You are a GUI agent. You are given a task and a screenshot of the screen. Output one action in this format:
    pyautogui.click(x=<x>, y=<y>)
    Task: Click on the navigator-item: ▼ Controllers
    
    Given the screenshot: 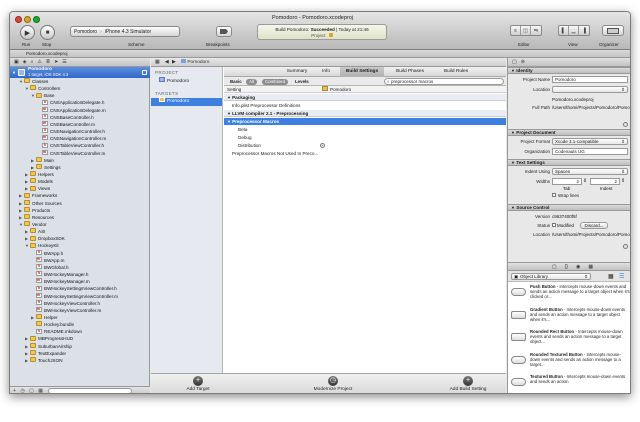 What is the action you would take?
    pyautogui.click(x=35, y=88)
    